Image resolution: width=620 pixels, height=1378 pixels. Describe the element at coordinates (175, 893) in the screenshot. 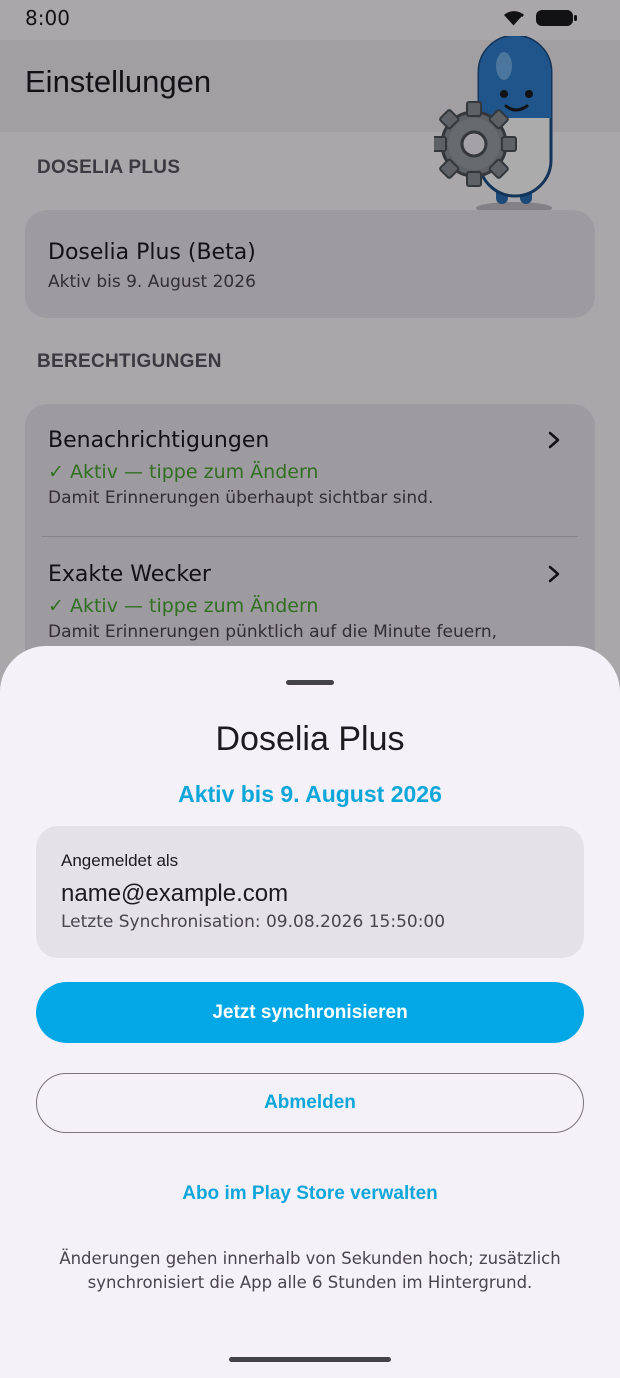

I see `account-email: name@example.com` at that location.